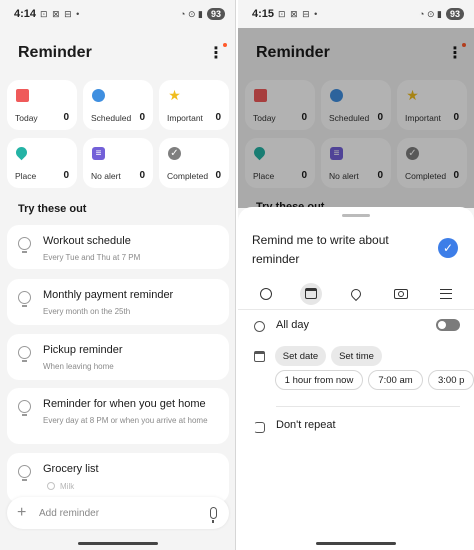  I want to click on suggestion-title: Pickup reminder, so click(83, 350).